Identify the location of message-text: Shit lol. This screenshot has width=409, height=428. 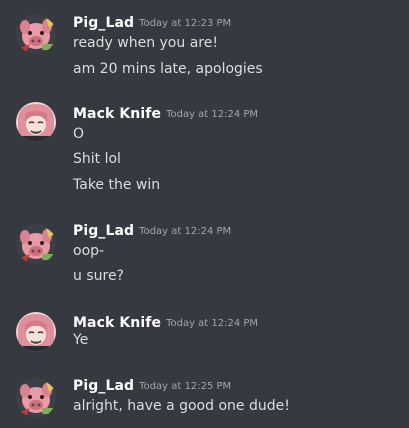
(97, 159).